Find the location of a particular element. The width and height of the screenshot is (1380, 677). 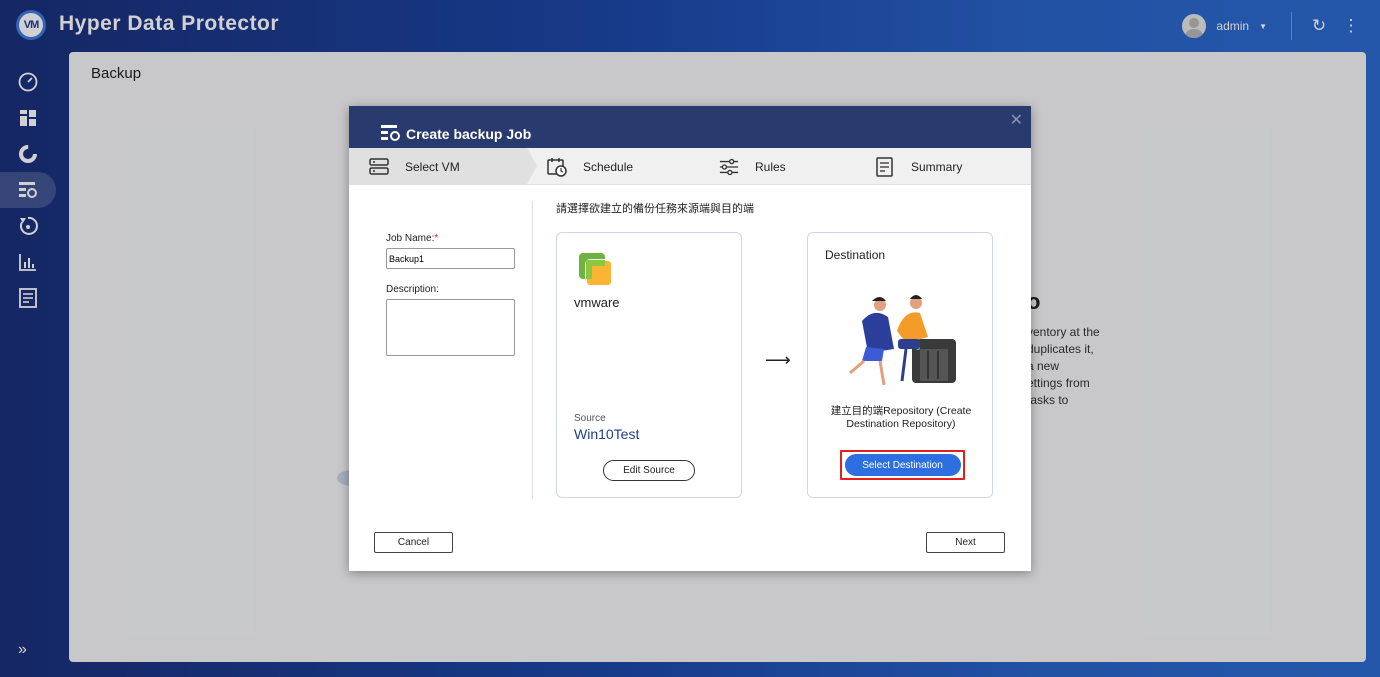

summary-document-icon is located at coordinates (884, 166).